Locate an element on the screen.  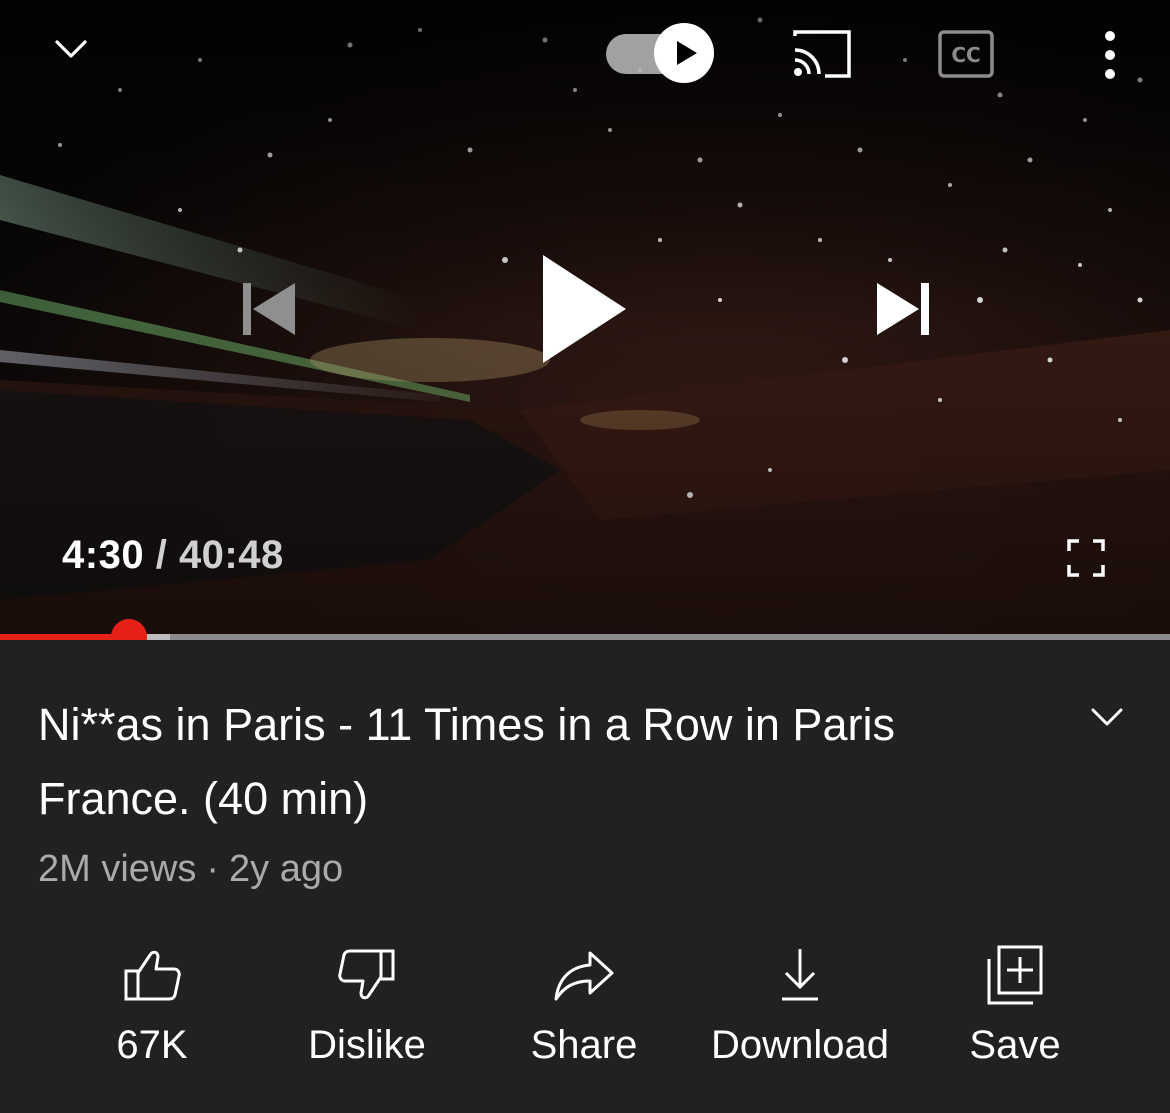
action-bar: 67K Dislike Share Download Save is located at coordinates (585, 1010).